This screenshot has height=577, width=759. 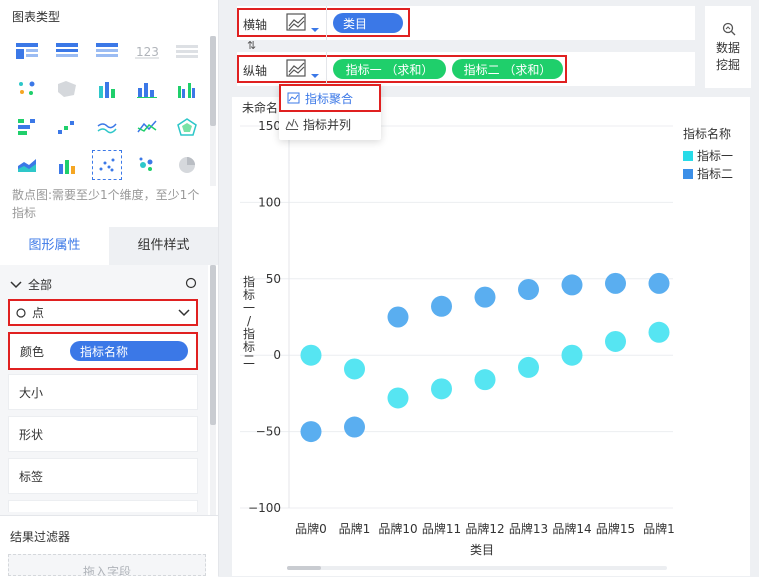 What do you see at coordinates (507, 69) in the screenshot?
I see `y-field-pill-2: 指标二 （求和）` at bounding box center [507, 69].